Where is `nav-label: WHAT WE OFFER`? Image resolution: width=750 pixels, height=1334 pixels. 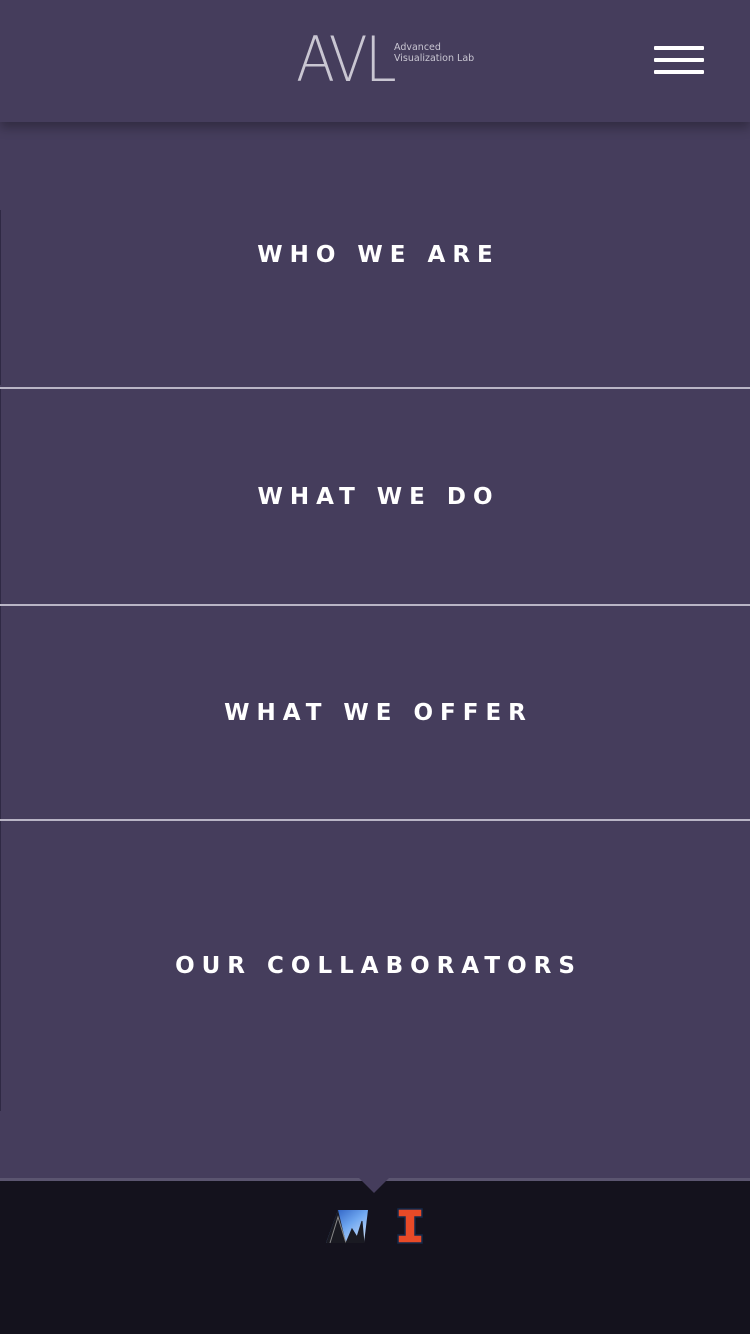
nav-label: WHAT WE OFFER is located at coordinates (378, 712).